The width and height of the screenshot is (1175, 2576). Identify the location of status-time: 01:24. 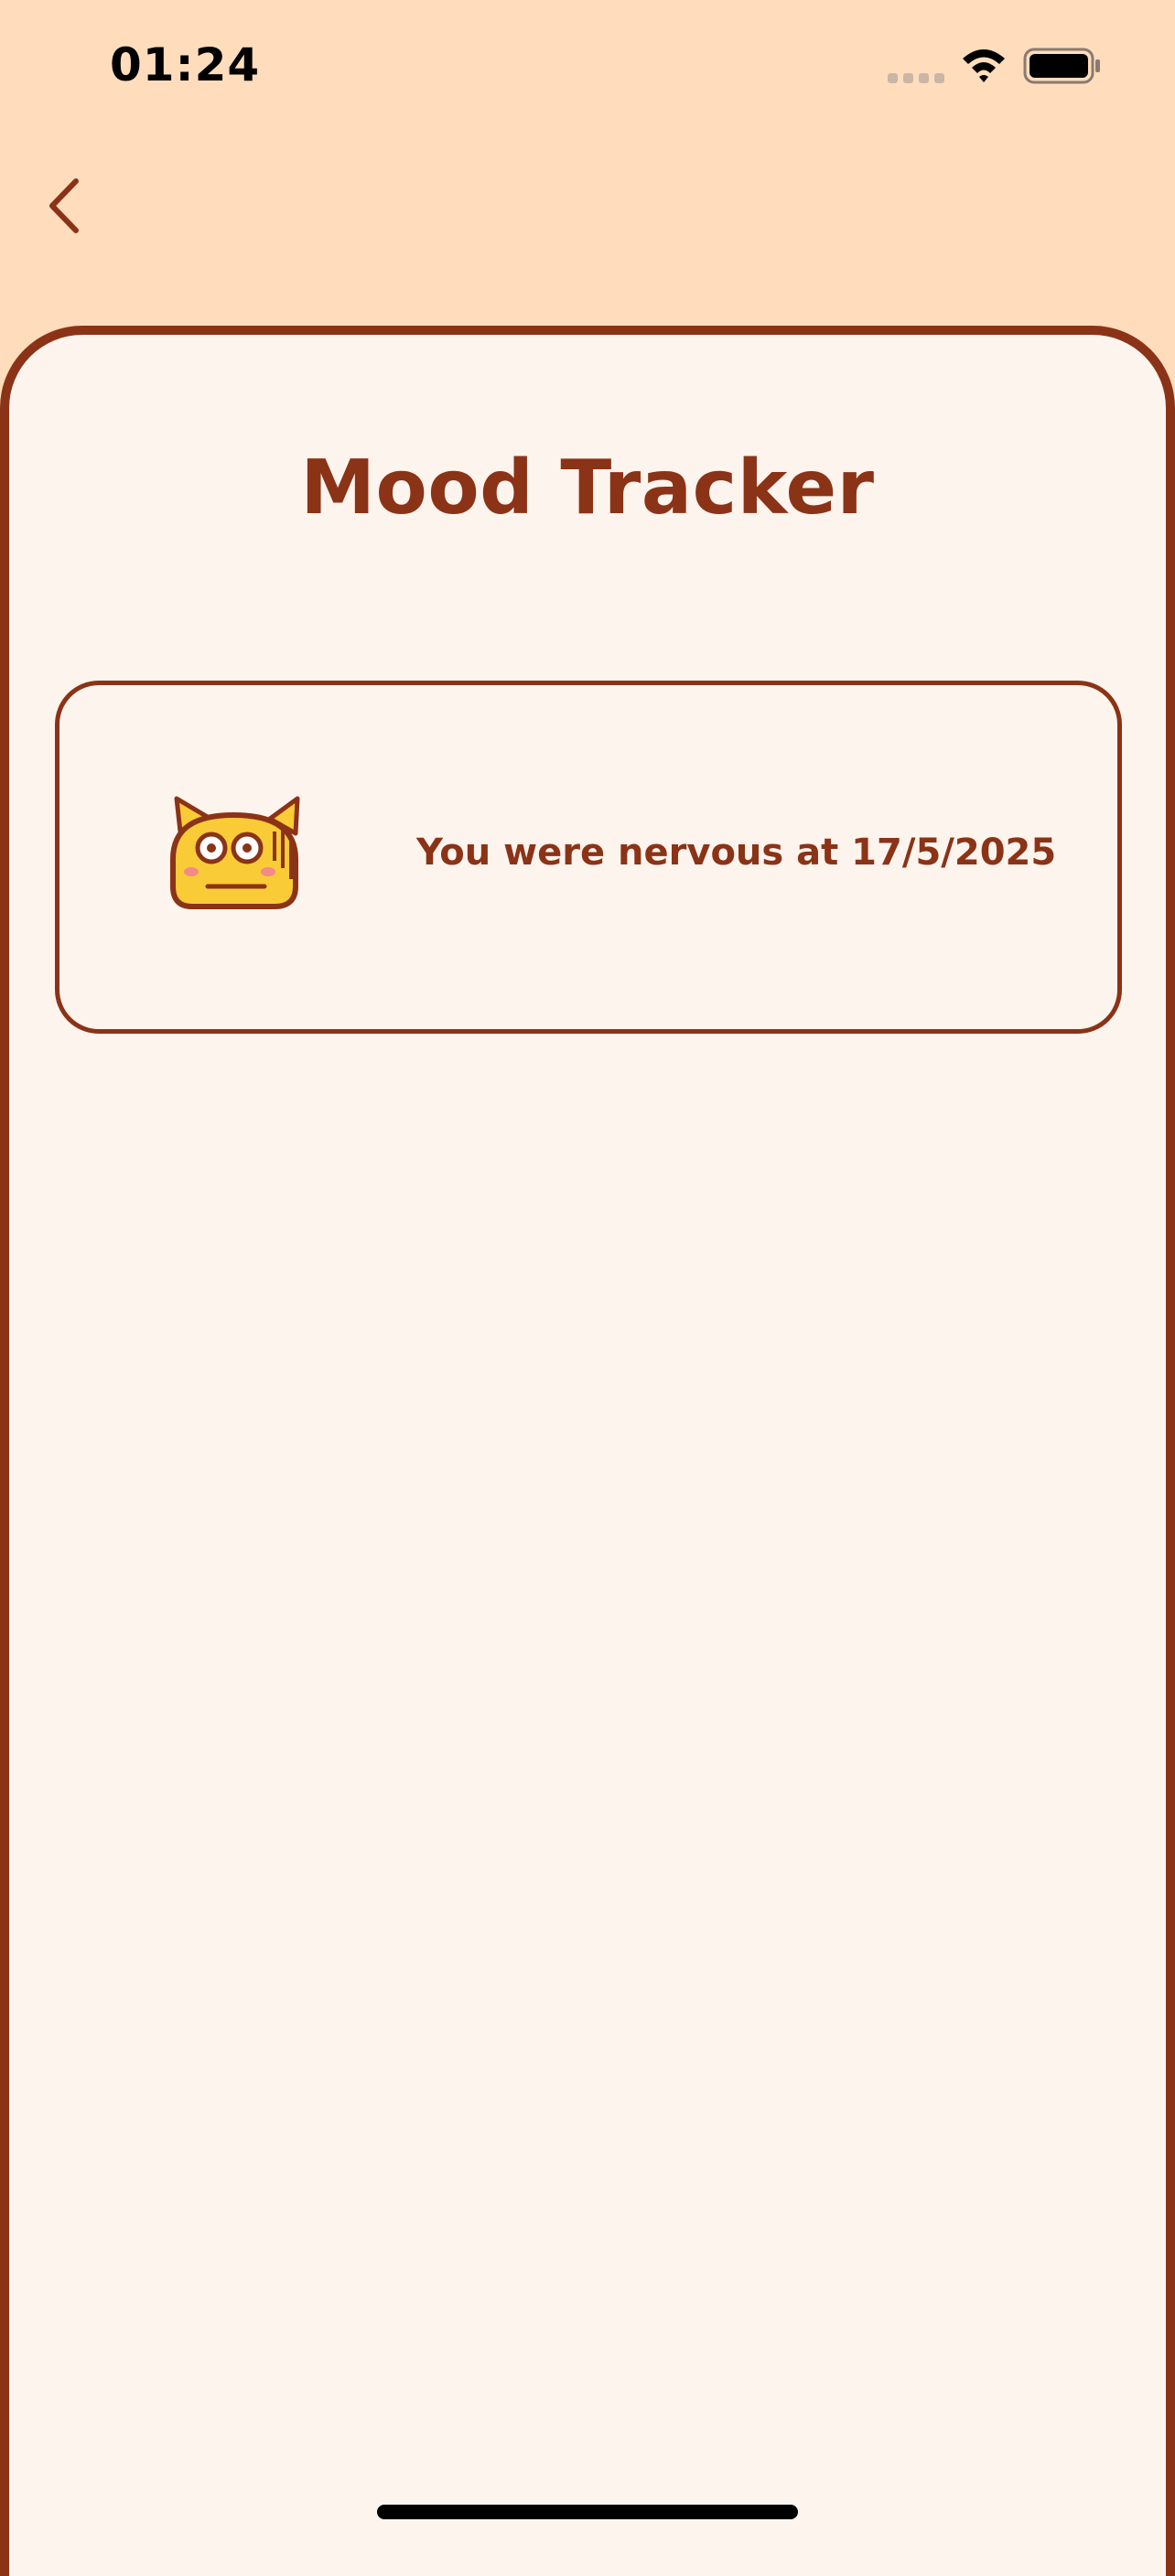
(185, 65).